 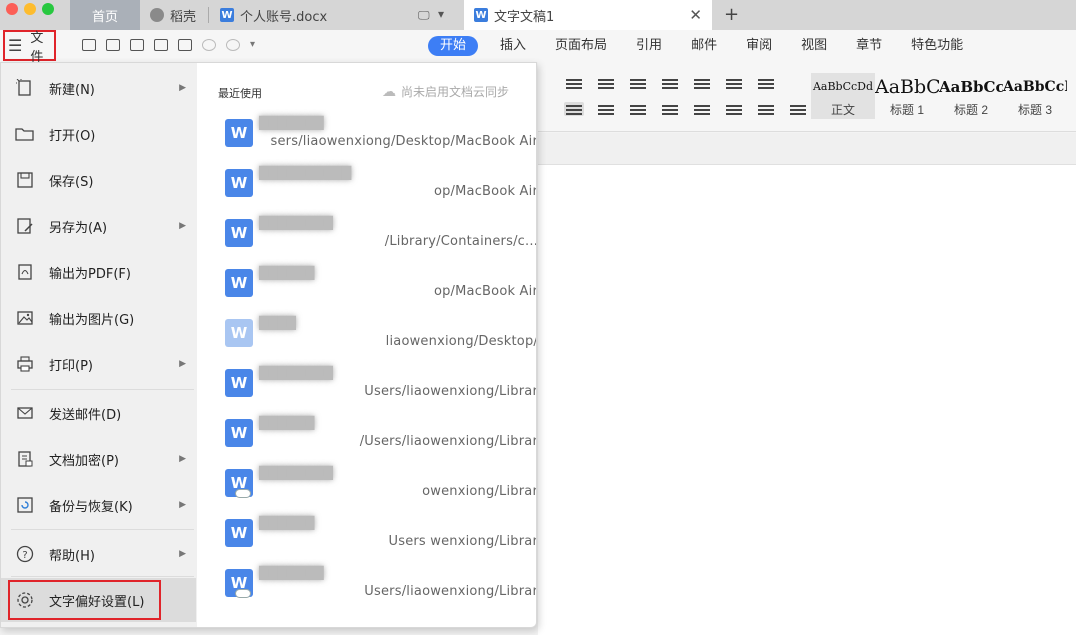 I want to click on recent-file-item: W ████████ Users/liaowenxiong/Librar, so click(x=366, y=388).